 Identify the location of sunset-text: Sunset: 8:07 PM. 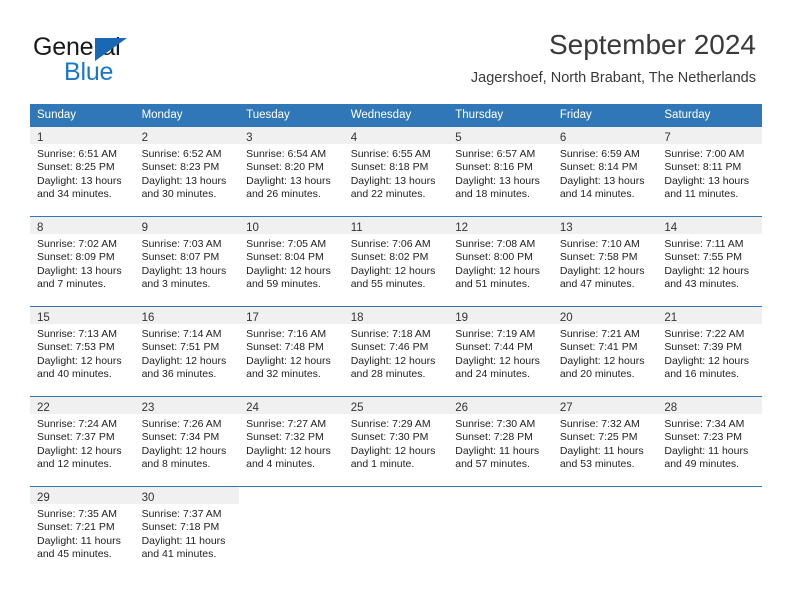
(180, 257).